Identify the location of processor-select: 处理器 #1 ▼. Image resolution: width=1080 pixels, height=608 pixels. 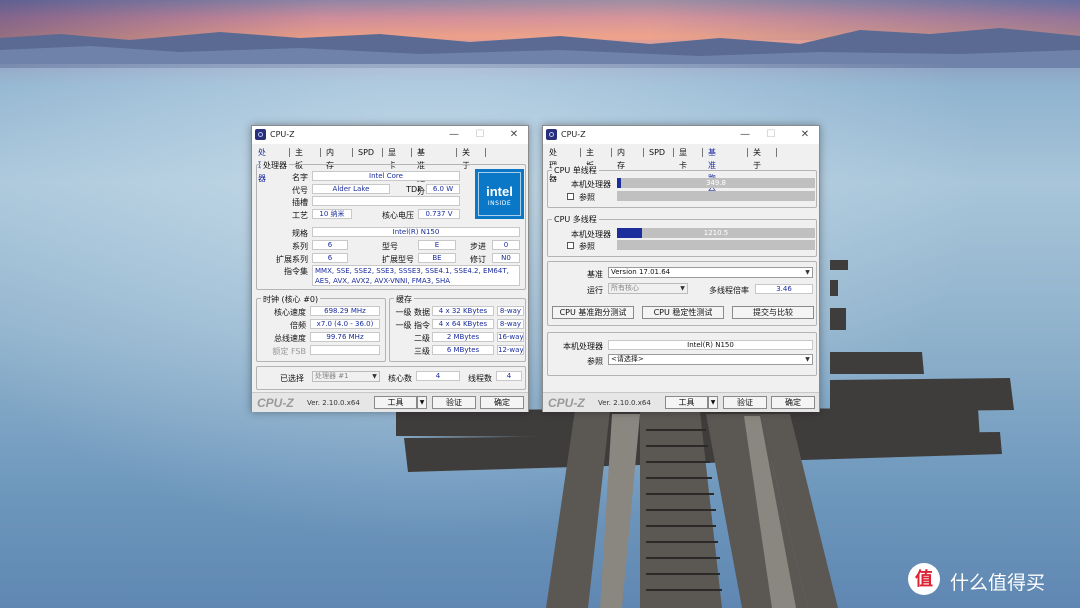
(346, 376).